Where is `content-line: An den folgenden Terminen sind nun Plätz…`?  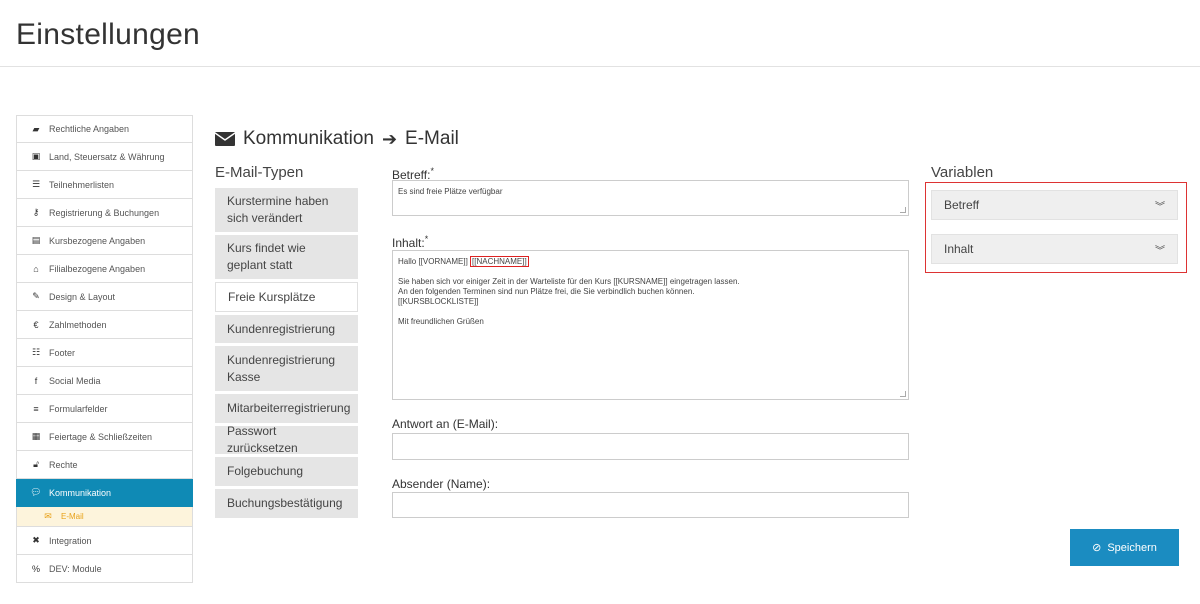
content-line: An den folgenden Terminen sind nun Plätz… is located at coordinates (546, 291).